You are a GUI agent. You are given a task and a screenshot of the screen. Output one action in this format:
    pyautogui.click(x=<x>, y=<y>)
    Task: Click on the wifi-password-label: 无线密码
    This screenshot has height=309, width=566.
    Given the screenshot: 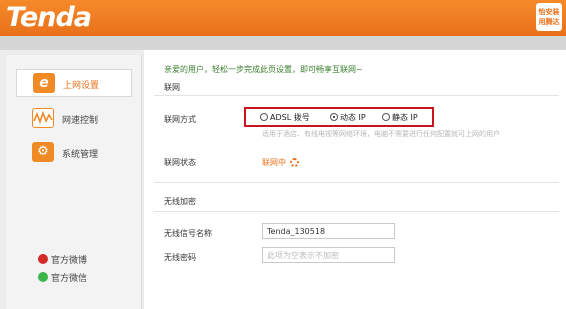 What is the action you would take?
    pyautogui.click(x=180, y=257)
    